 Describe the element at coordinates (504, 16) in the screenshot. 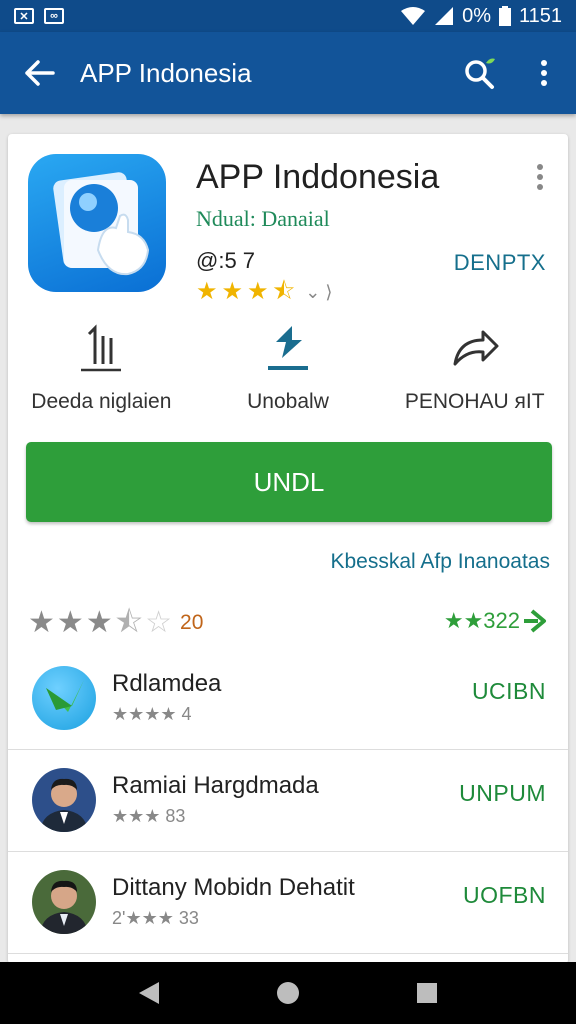

I see `battery-icon` at that location.